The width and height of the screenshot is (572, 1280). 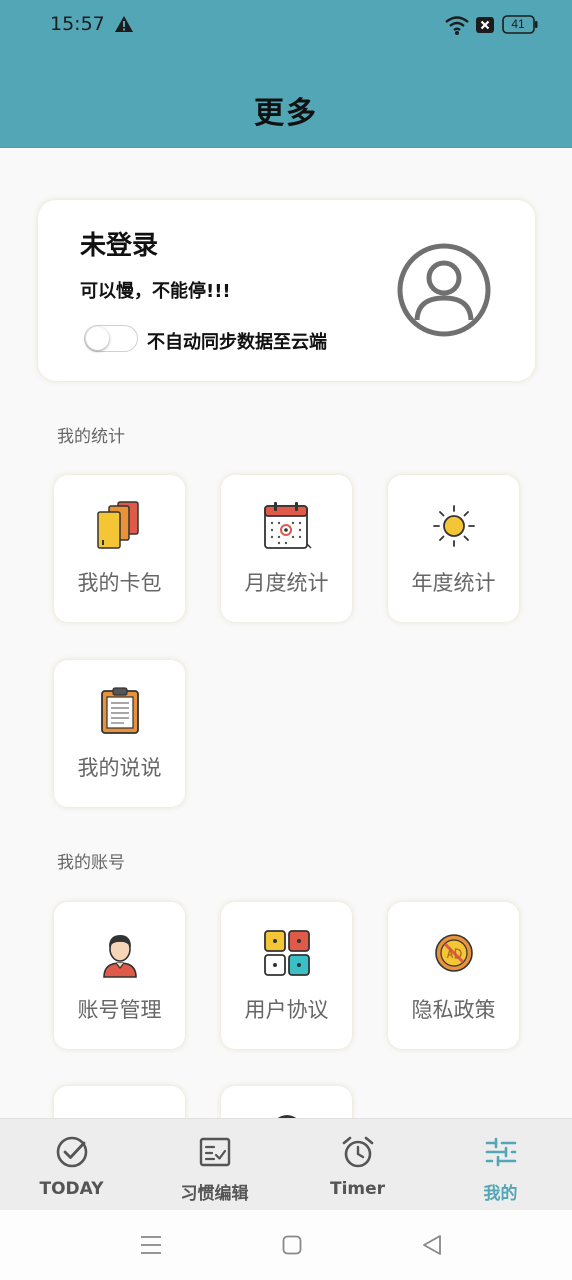 What do you see at coordinates (72, 1152) in the screenshot?
I see `check-circle-icon` at bounding box center [72, 1152].